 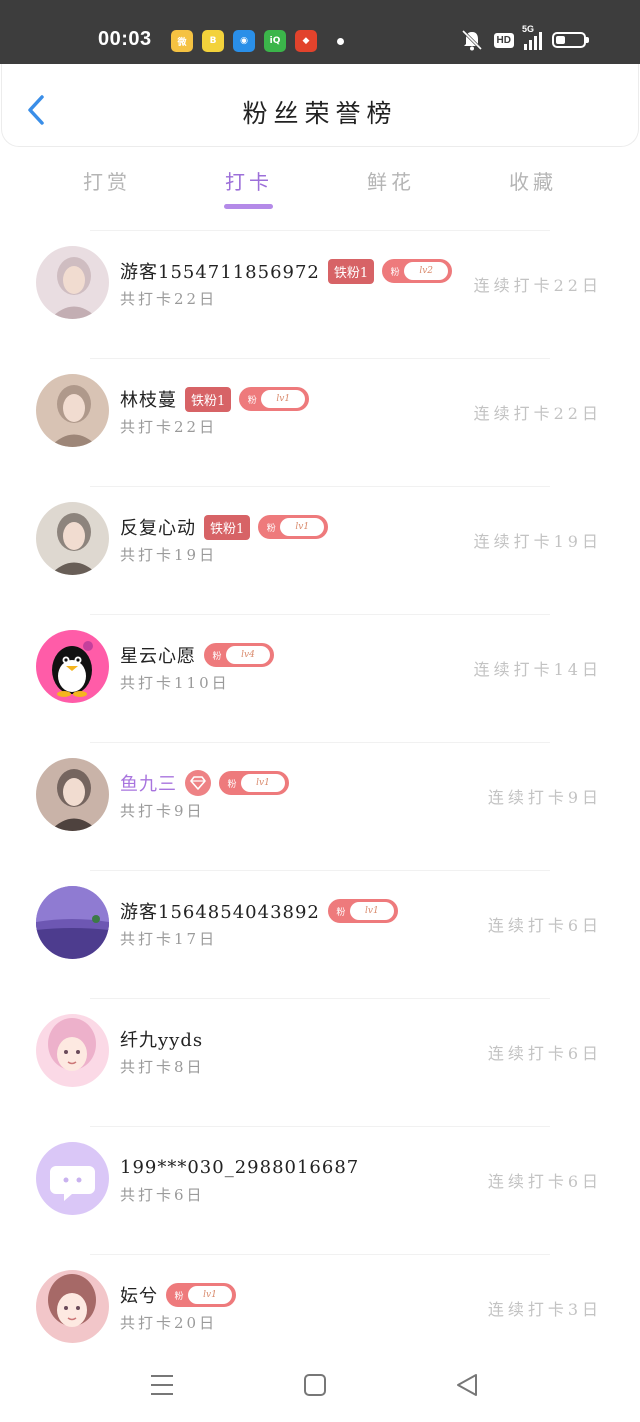 I want to click on fan-name-line: 反复心动 铁粉1 粉 lv1, so click(x=224, y=527).